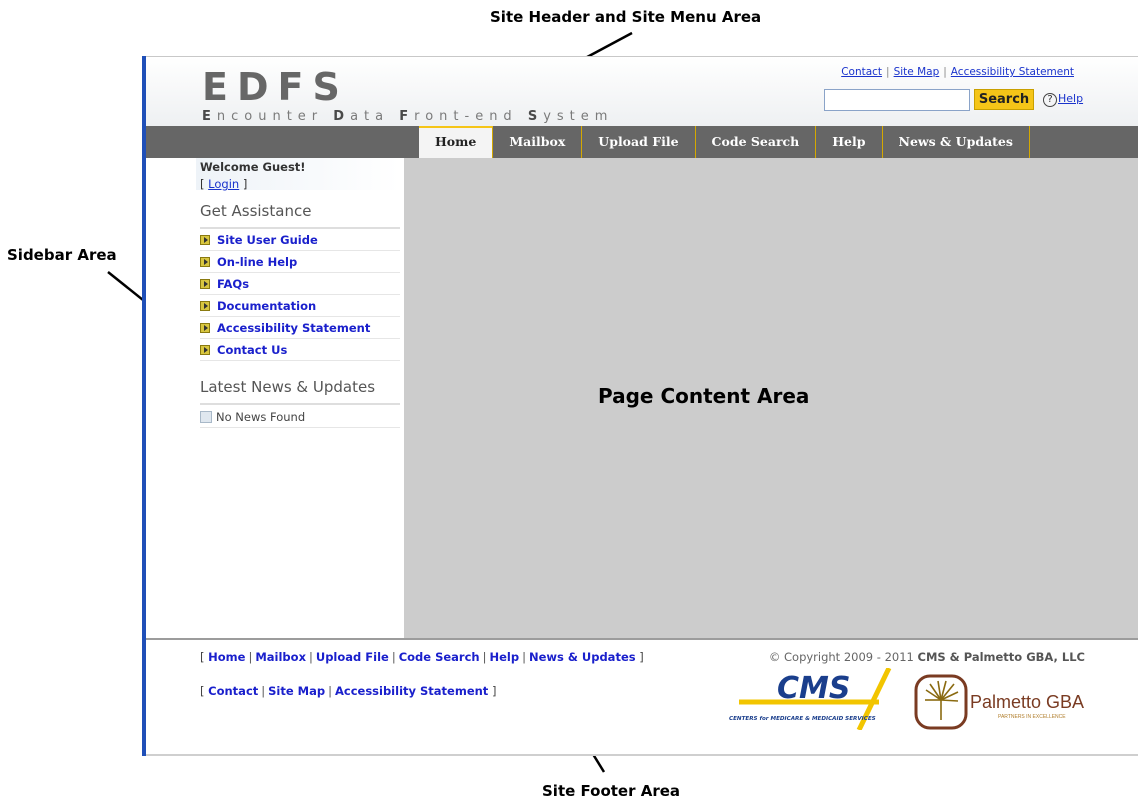  I want to click on header-contact-link: Contact, so click(861, 72).